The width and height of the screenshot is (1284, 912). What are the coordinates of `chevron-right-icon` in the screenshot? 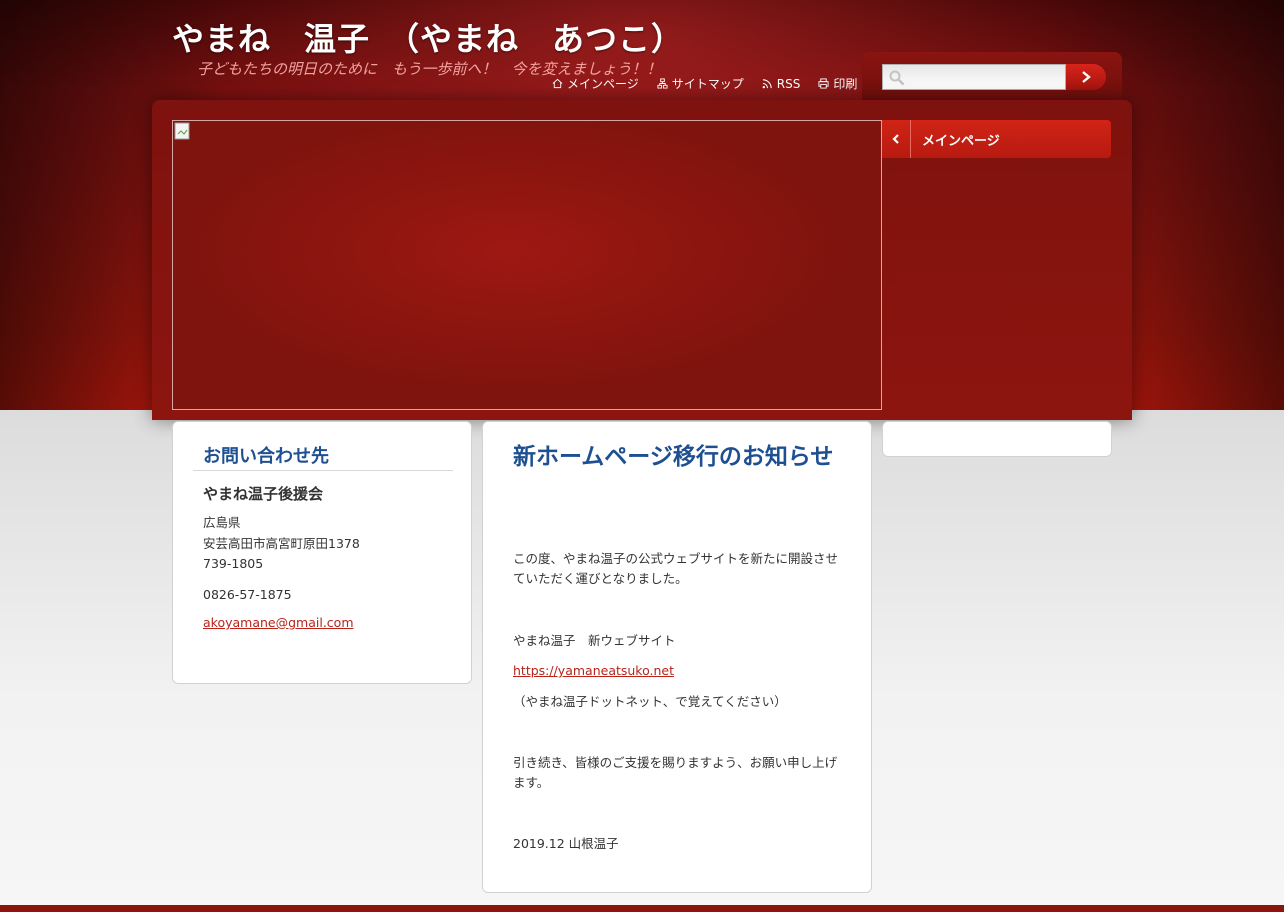 It's located at (1086, 77).